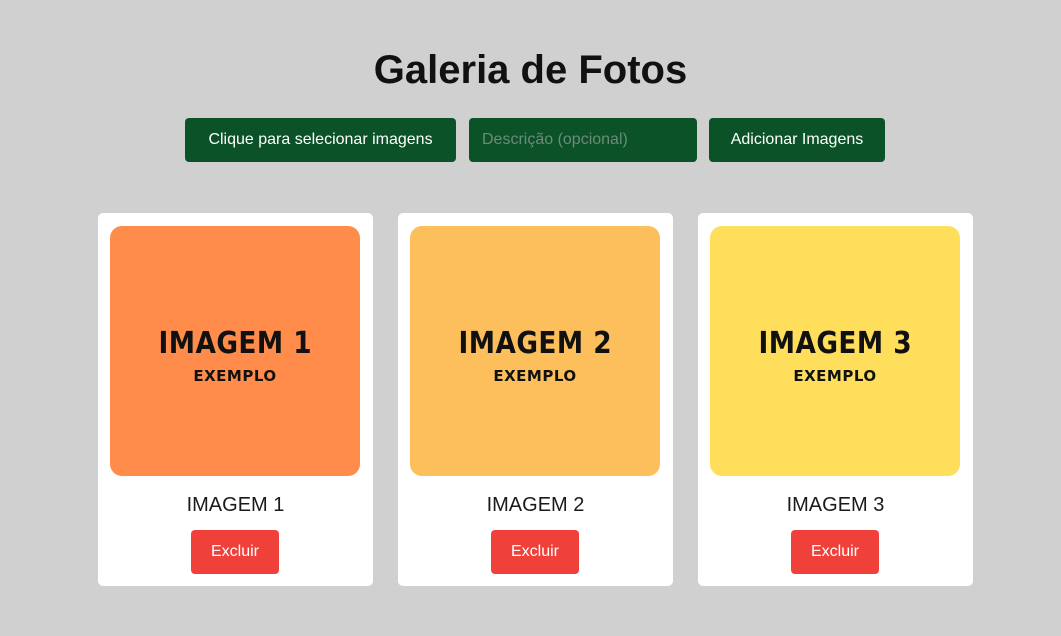  I want to click on gallery-image: IMAGEM 1 EXEMPLO, so click(235, 351).